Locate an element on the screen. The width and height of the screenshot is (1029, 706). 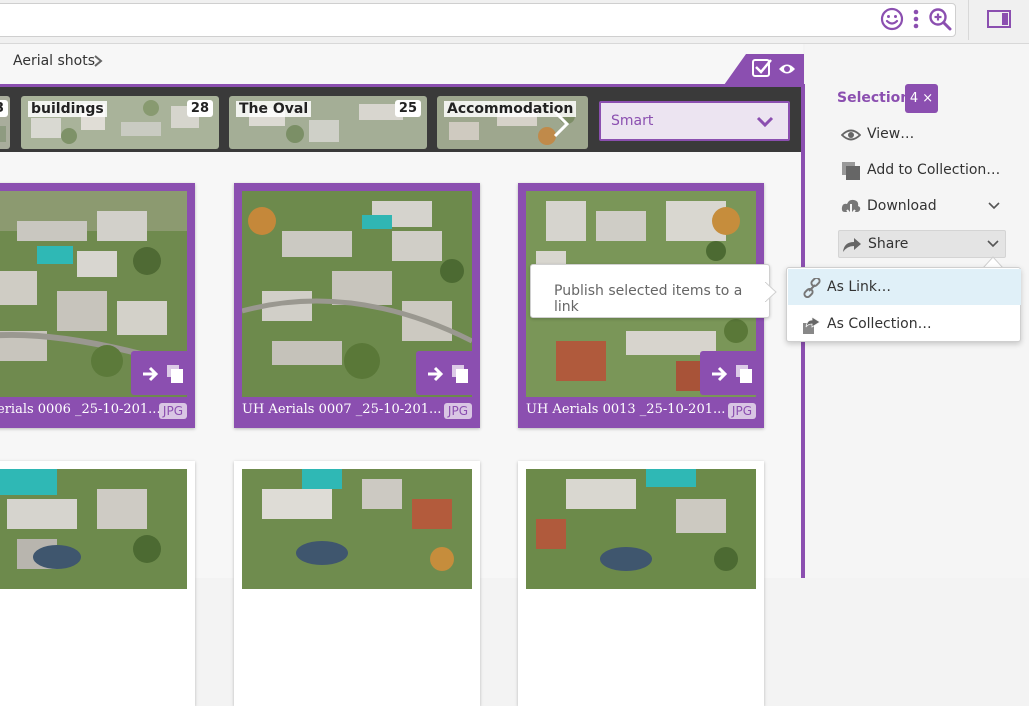
panel-toggle-icon is located at coordinates (999, 19).